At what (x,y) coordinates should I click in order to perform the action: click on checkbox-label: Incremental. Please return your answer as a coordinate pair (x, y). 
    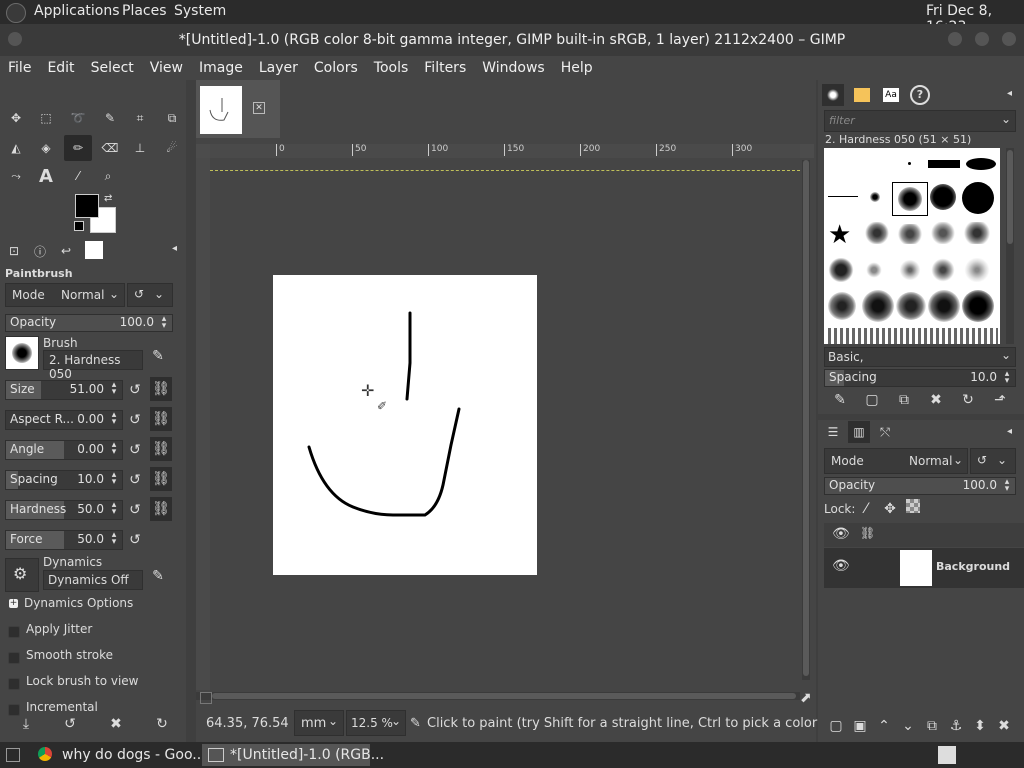
    Looking at the image, I should click on (62, 707).